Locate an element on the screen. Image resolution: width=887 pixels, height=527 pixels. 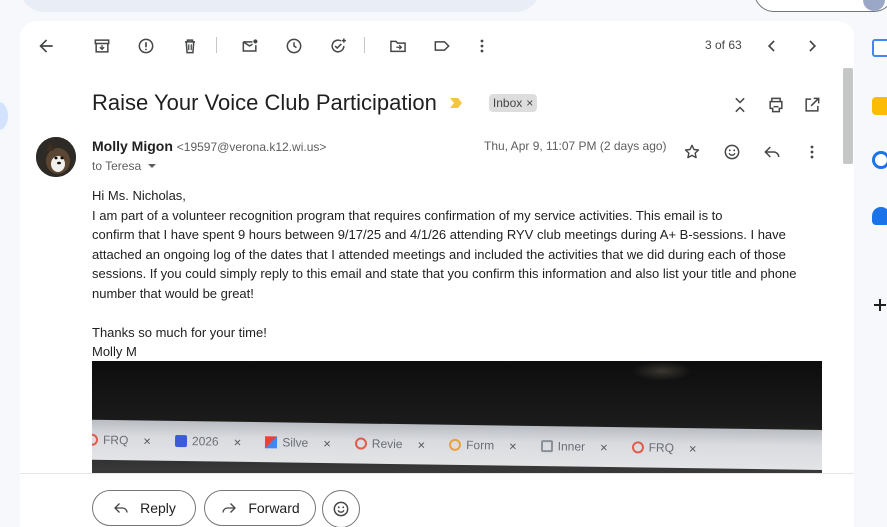
dog-photo-icon is located at coordinates (56, 157).